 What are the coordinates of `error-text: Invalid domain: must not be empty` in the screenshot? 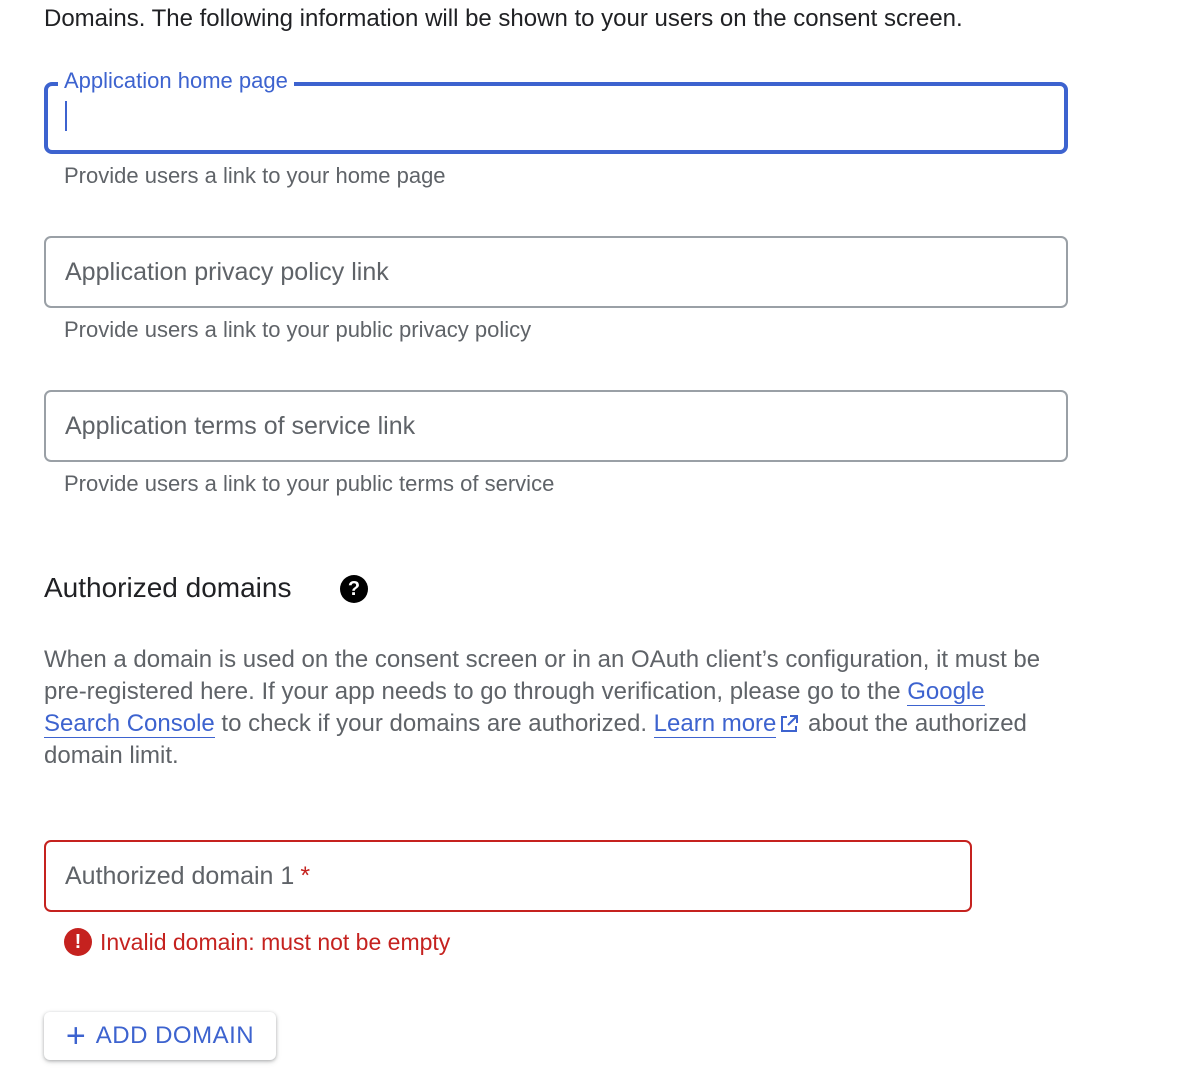 It's located at (275, 941).